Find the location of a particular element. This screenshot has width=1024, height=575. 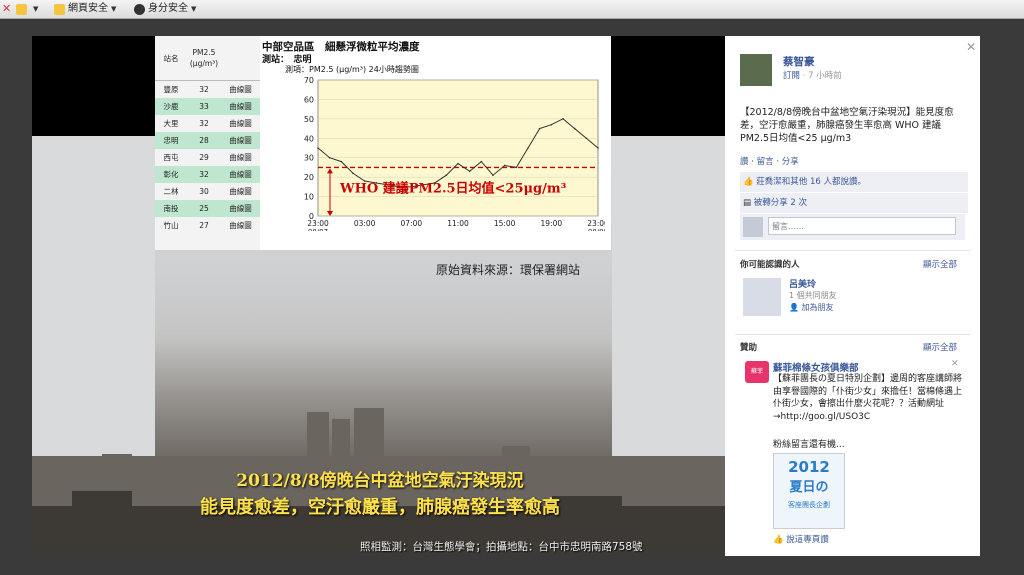

x-tick-label: 15:00 is located at coordinates (505, 223).